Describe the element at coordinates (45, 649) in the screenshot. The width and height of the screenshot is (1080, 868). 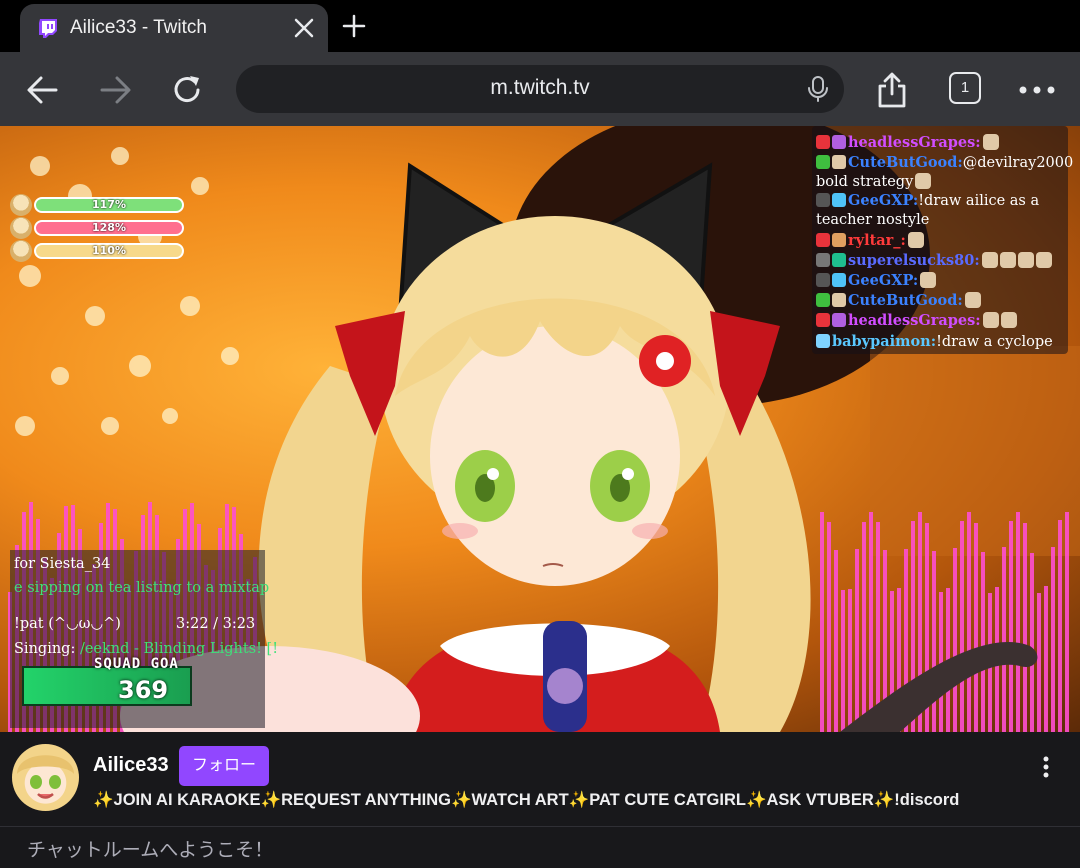
I see `singing-label: Singing:` at that location.